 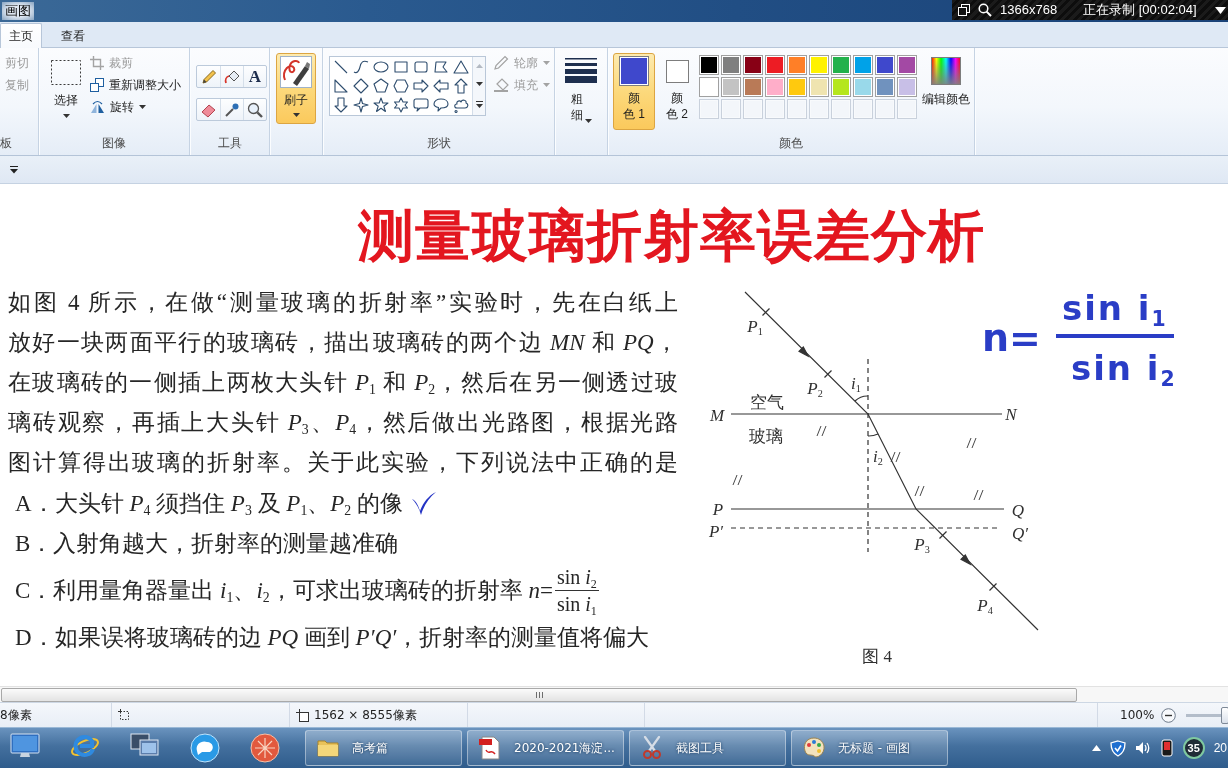 I want to click on diagram-label: P$_{2}$, so click(x=815, y=388).